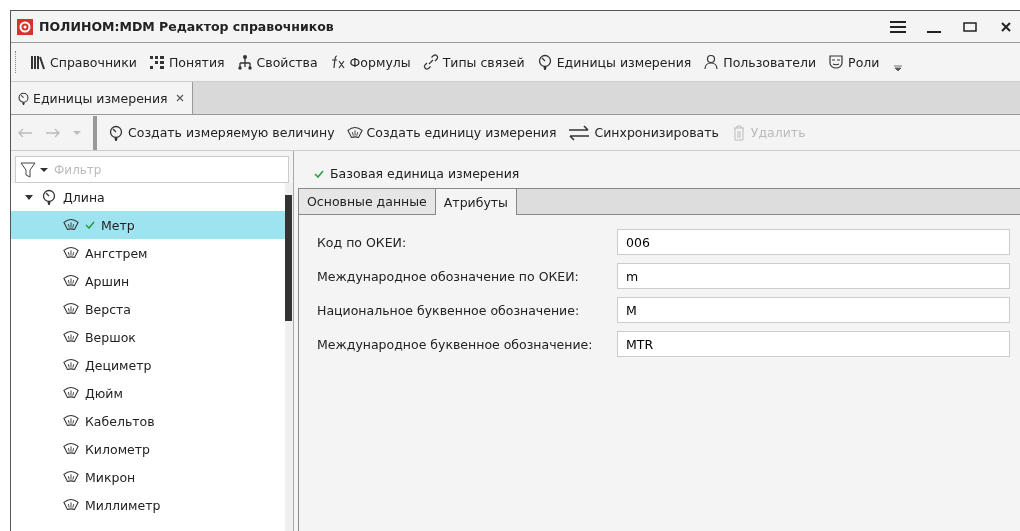 This screenshot has width=1020, height=531. What do you see at coordinates (813, 276) in the screenshot?
I see `text-field: m` at bounding box center [813, 276].